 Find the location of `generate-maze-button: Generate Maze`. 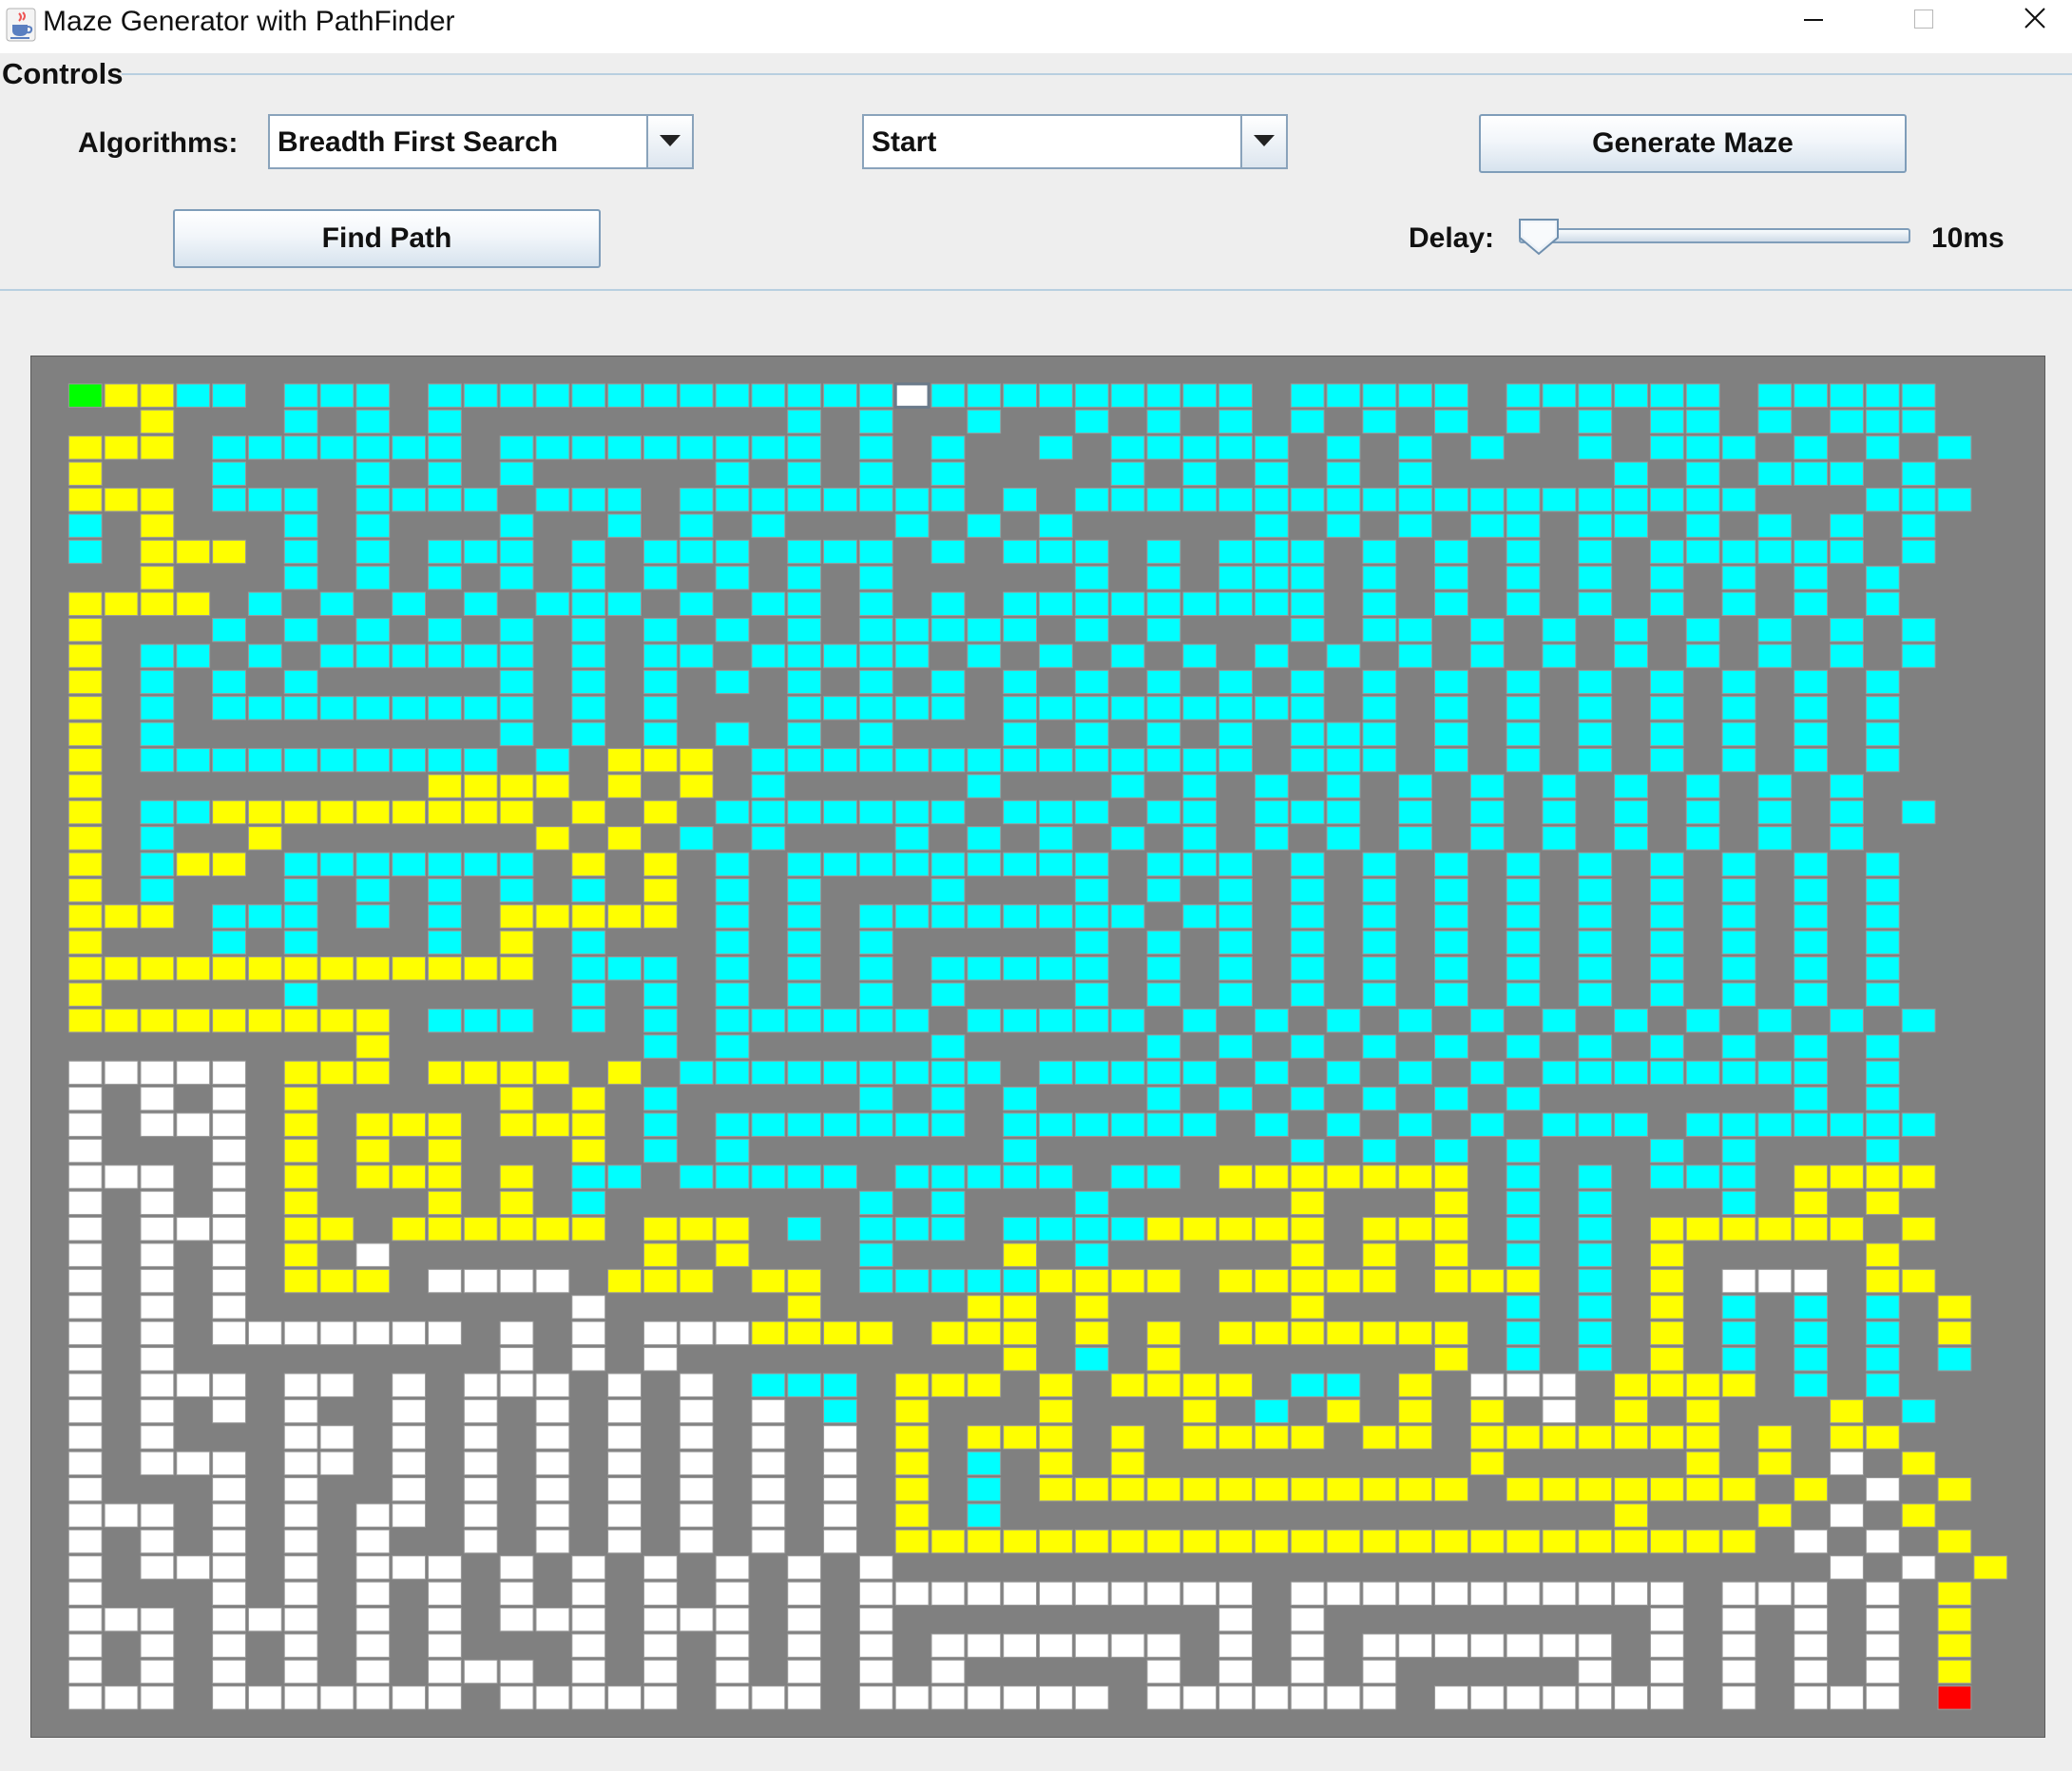

generate-maze-button: Generate Maze is located at coordinates (1693, 143).